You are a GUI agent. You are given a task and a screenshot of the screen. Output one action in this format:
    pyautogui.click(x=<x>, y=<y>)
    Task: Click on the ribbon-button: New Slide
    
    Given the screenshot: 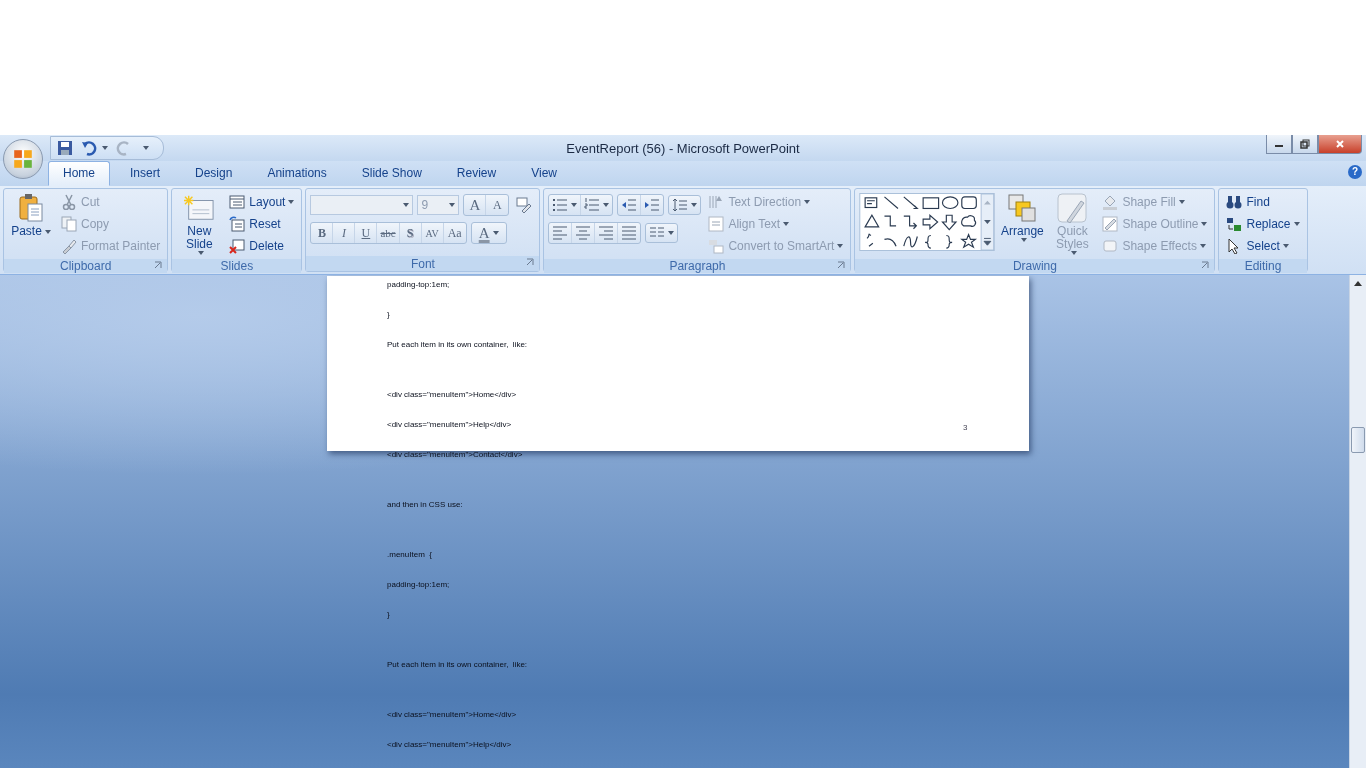 What is the action you would take?
    pyautogui.click(x=199, y=224)
    